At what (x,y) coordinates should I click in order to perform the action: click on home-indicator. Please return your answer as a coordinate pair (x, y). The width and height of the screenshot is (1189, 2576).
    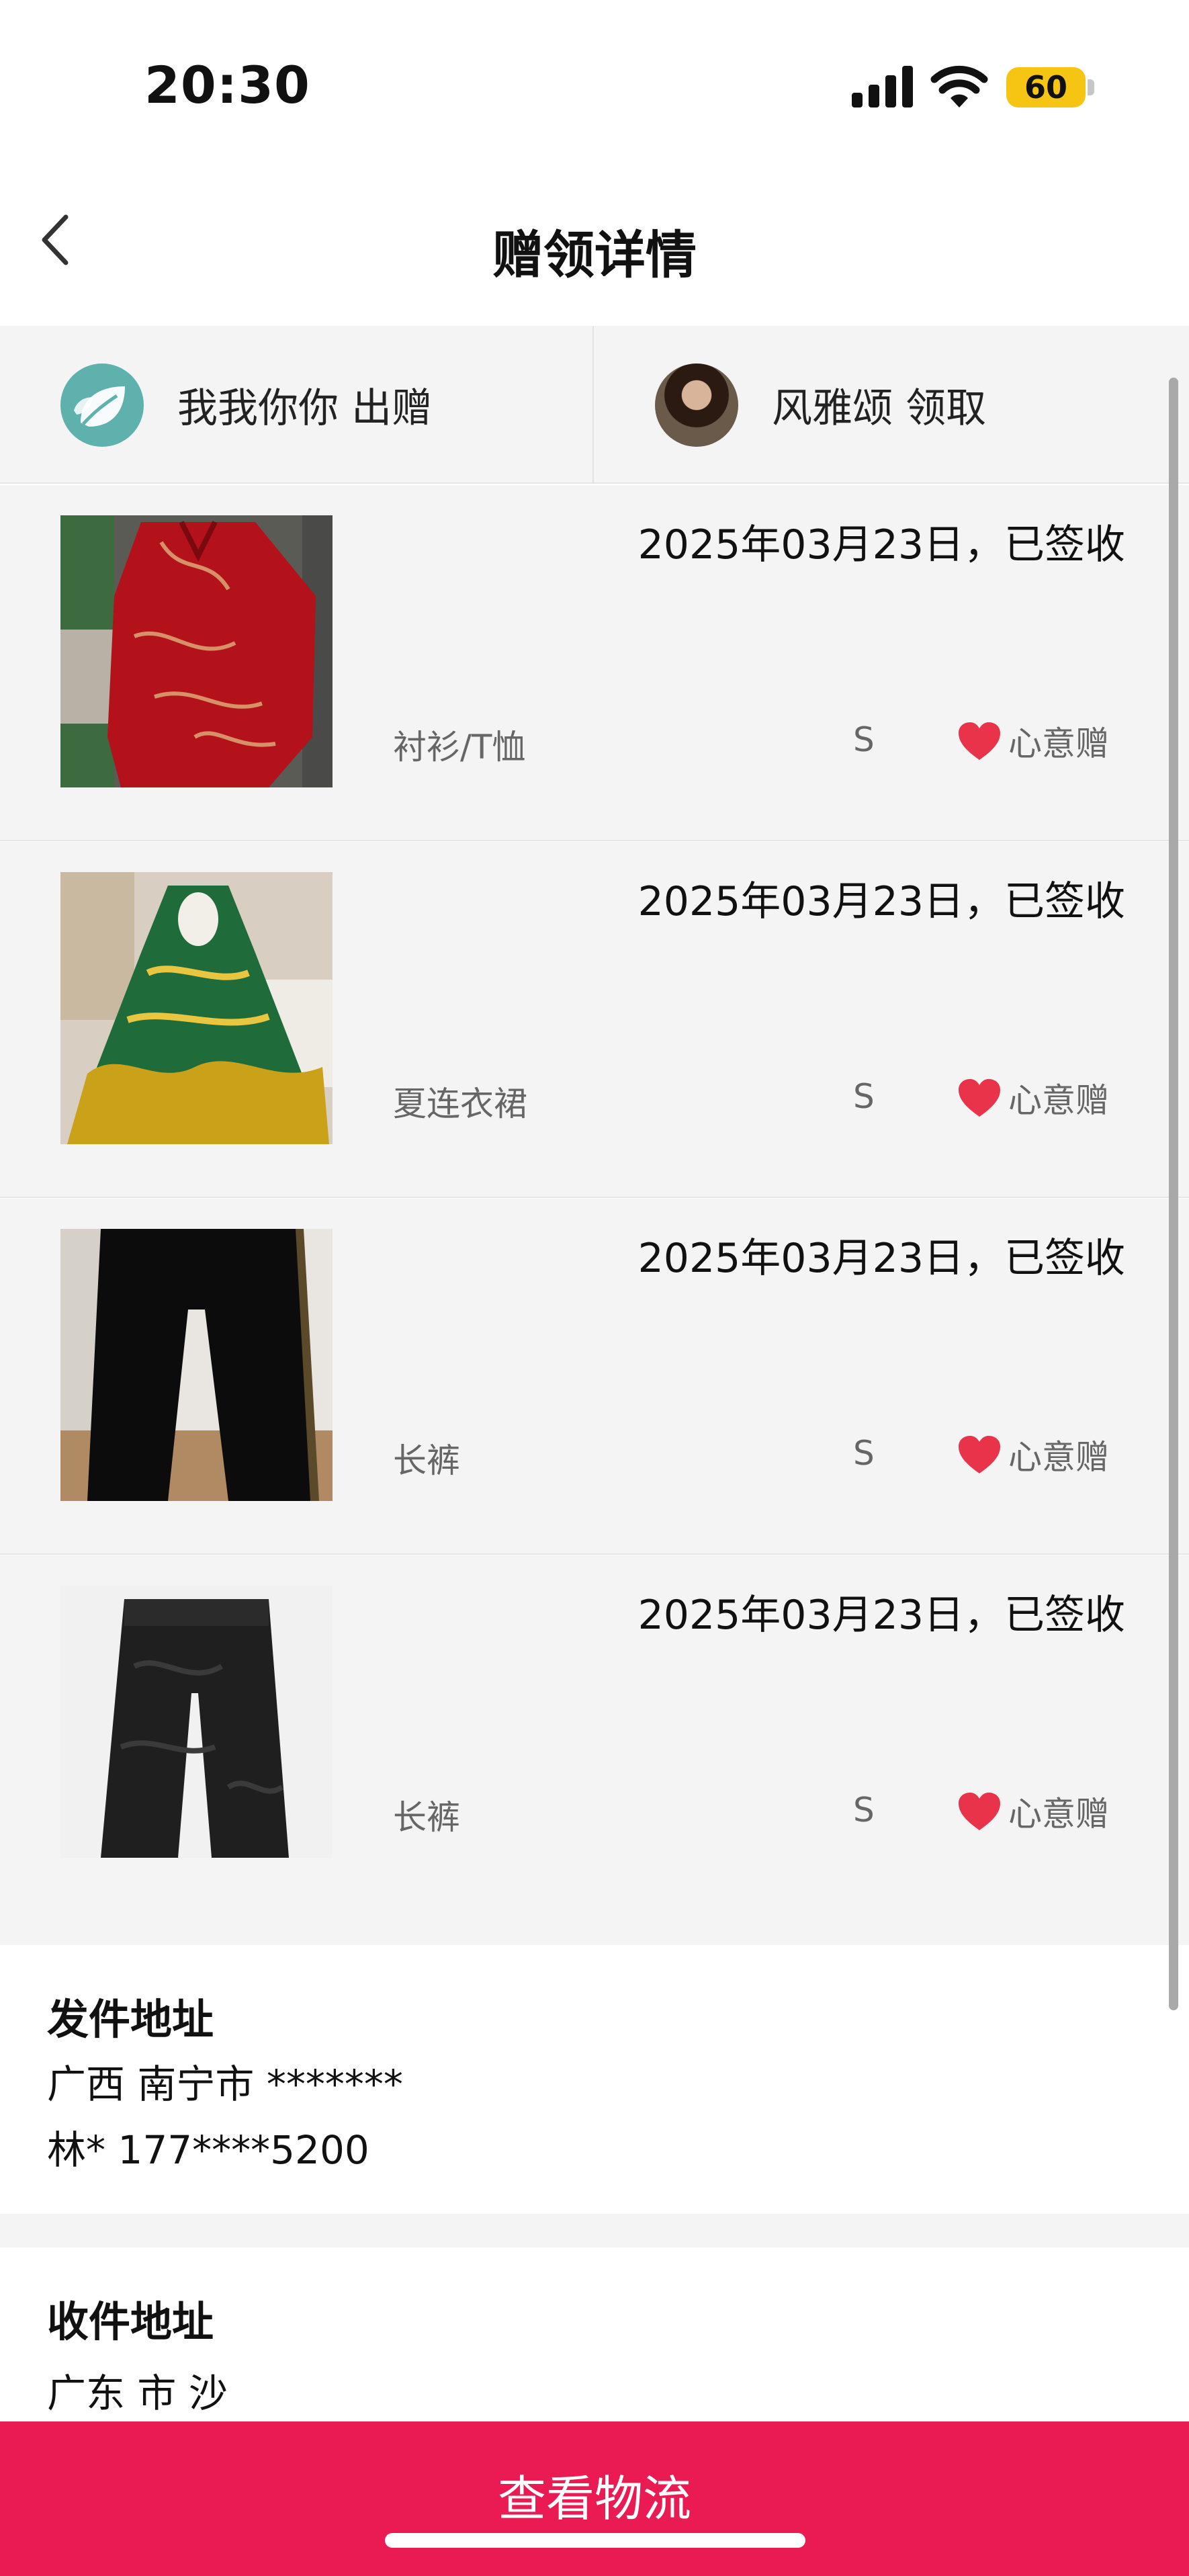
    Looking at the image, I should click on (595, 2540).